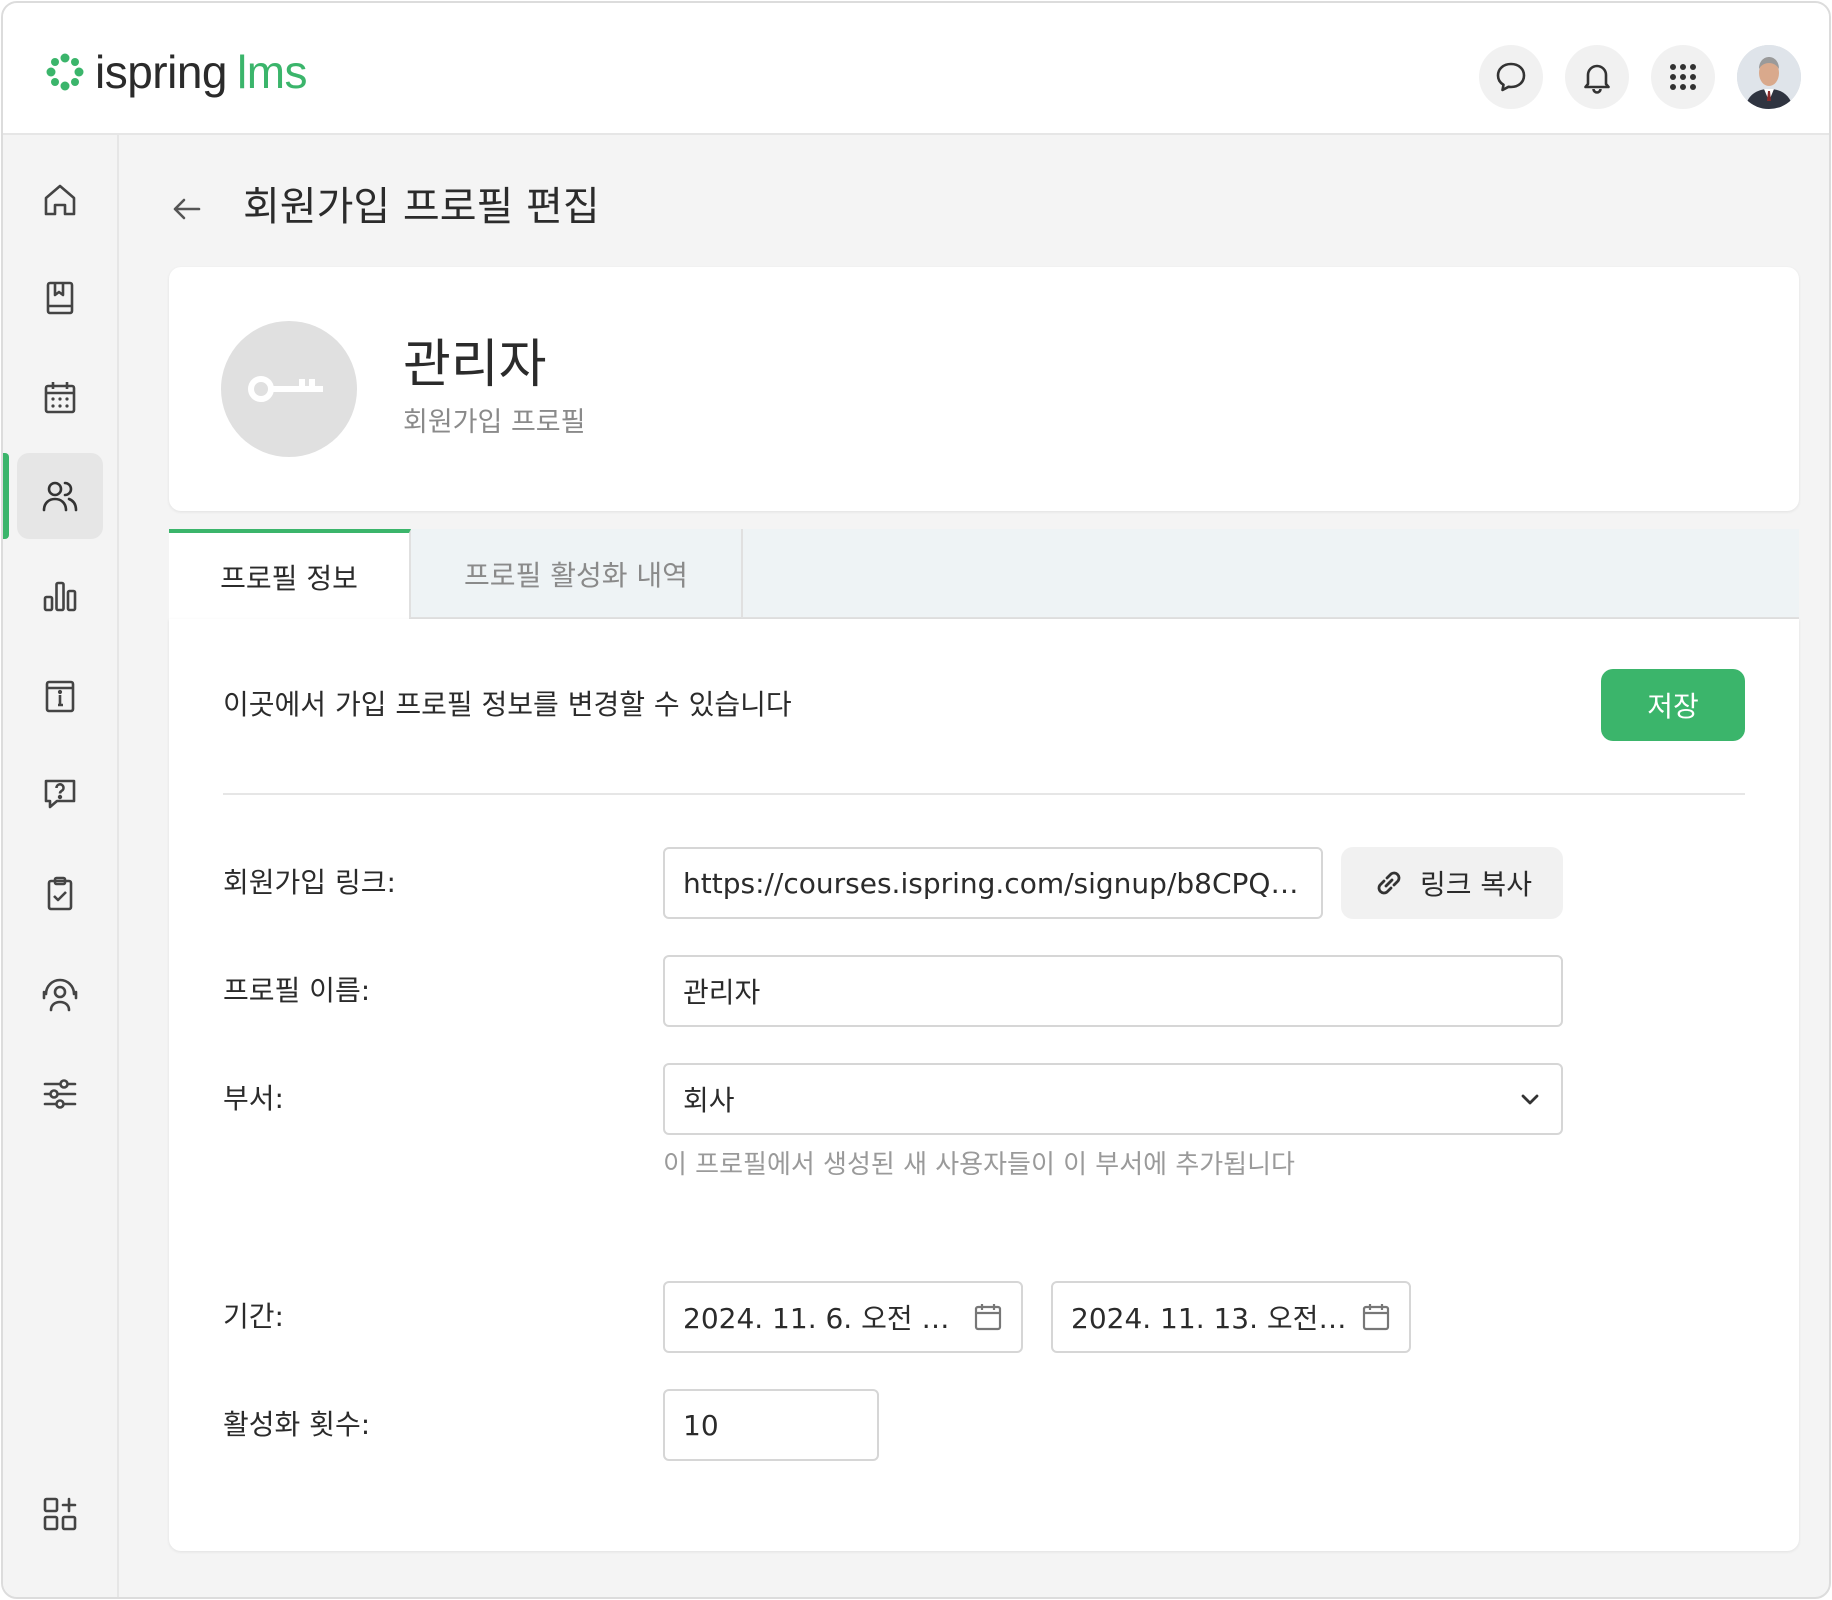 The height and width of the screenshot is (1600, 1832). I want to click on book-icon, so click(60, 298).